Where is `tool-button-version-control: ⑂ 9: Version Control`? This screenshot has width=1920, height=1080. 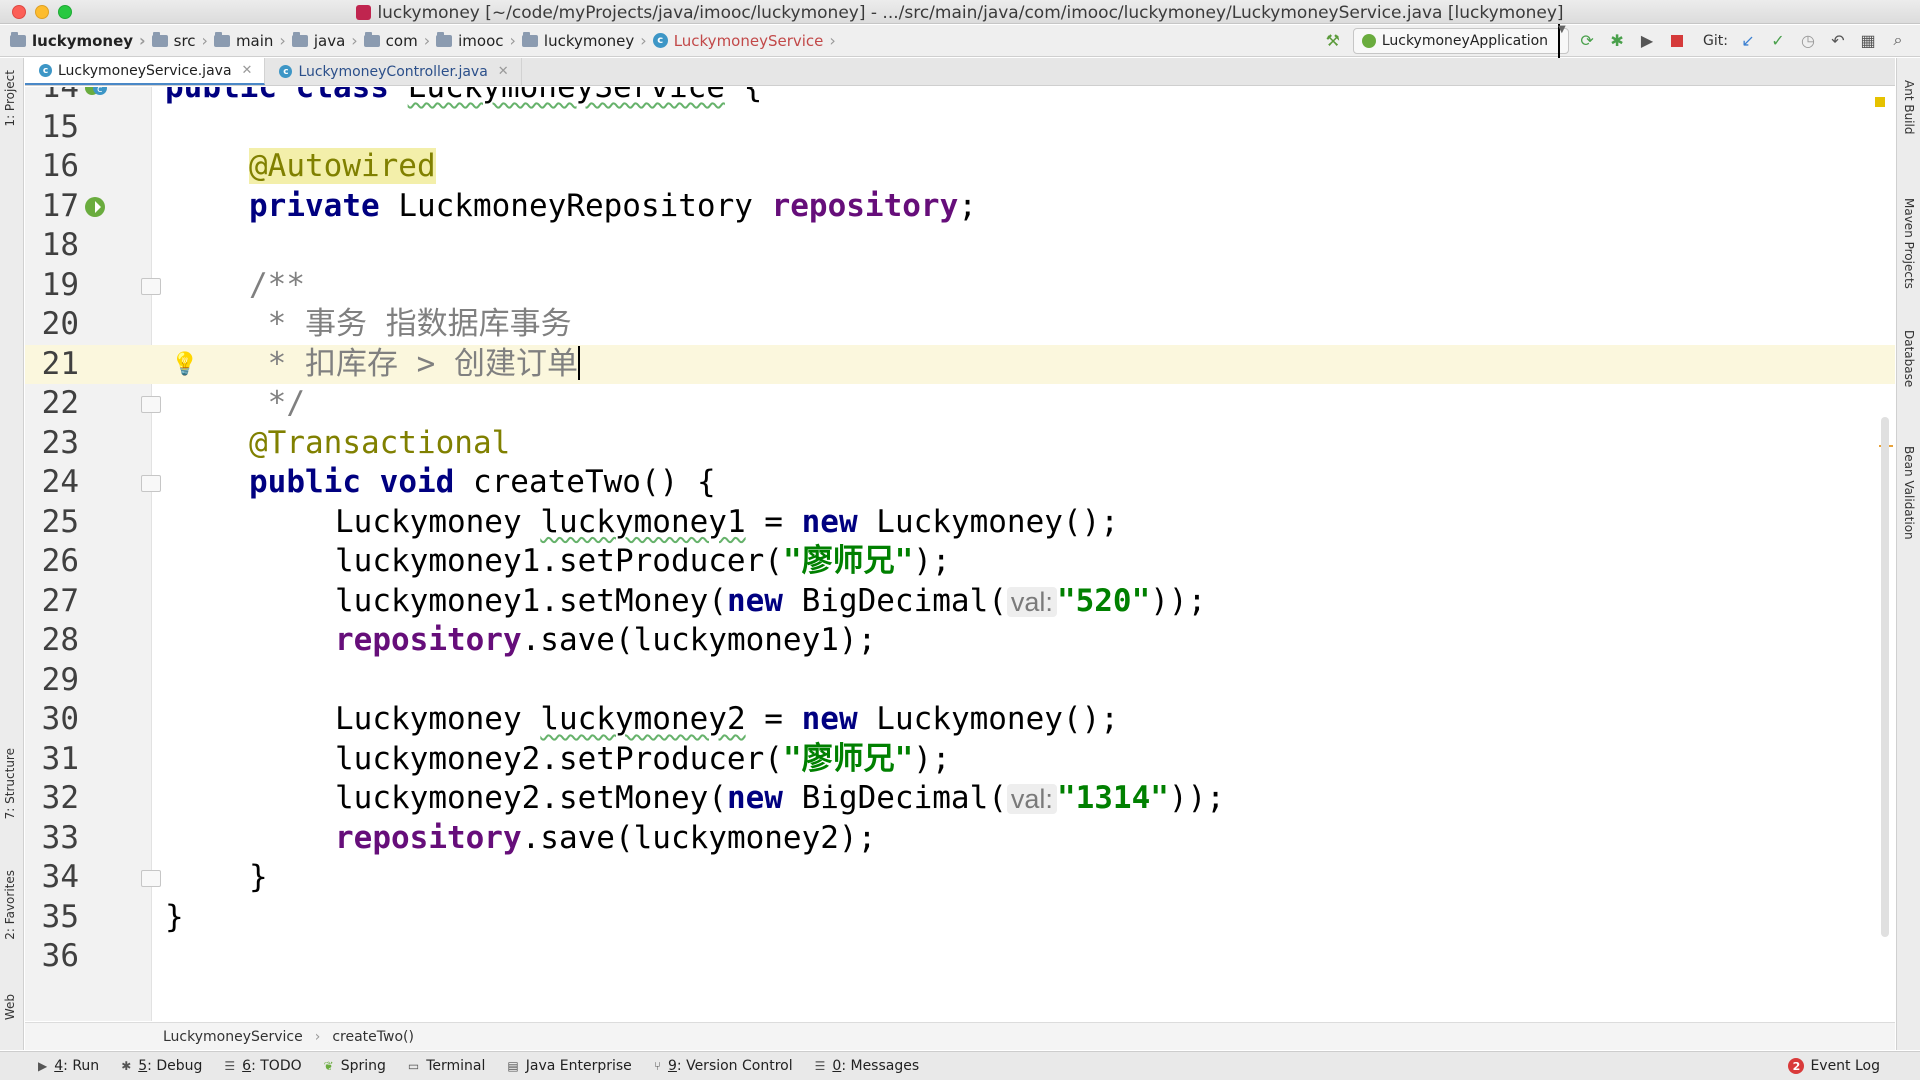 tool-button-version-control: ⑂ 9: Version Control is located at coordinates (723, 1066).